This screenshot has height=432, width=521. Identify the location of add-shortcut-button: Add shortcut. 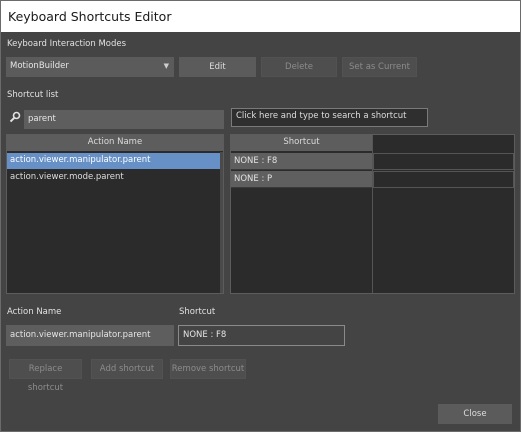
(127, 369).